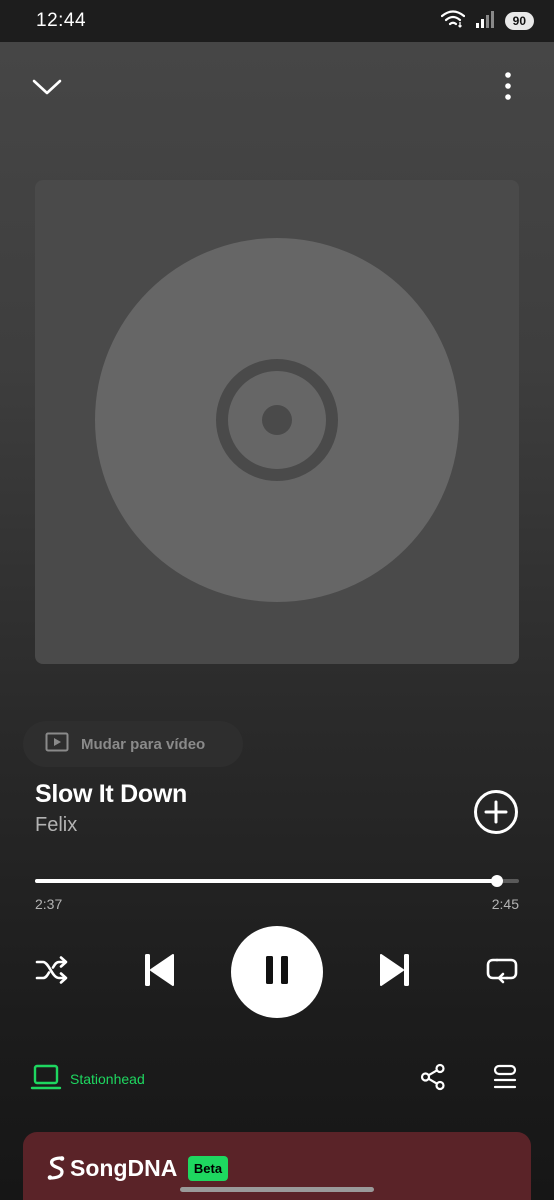 This screenshot has width=554, height=1200. What do you see at coordinates (56, 825) in the screenshot?
I see `track-artist: Felix` at bounding box center [56, 825].